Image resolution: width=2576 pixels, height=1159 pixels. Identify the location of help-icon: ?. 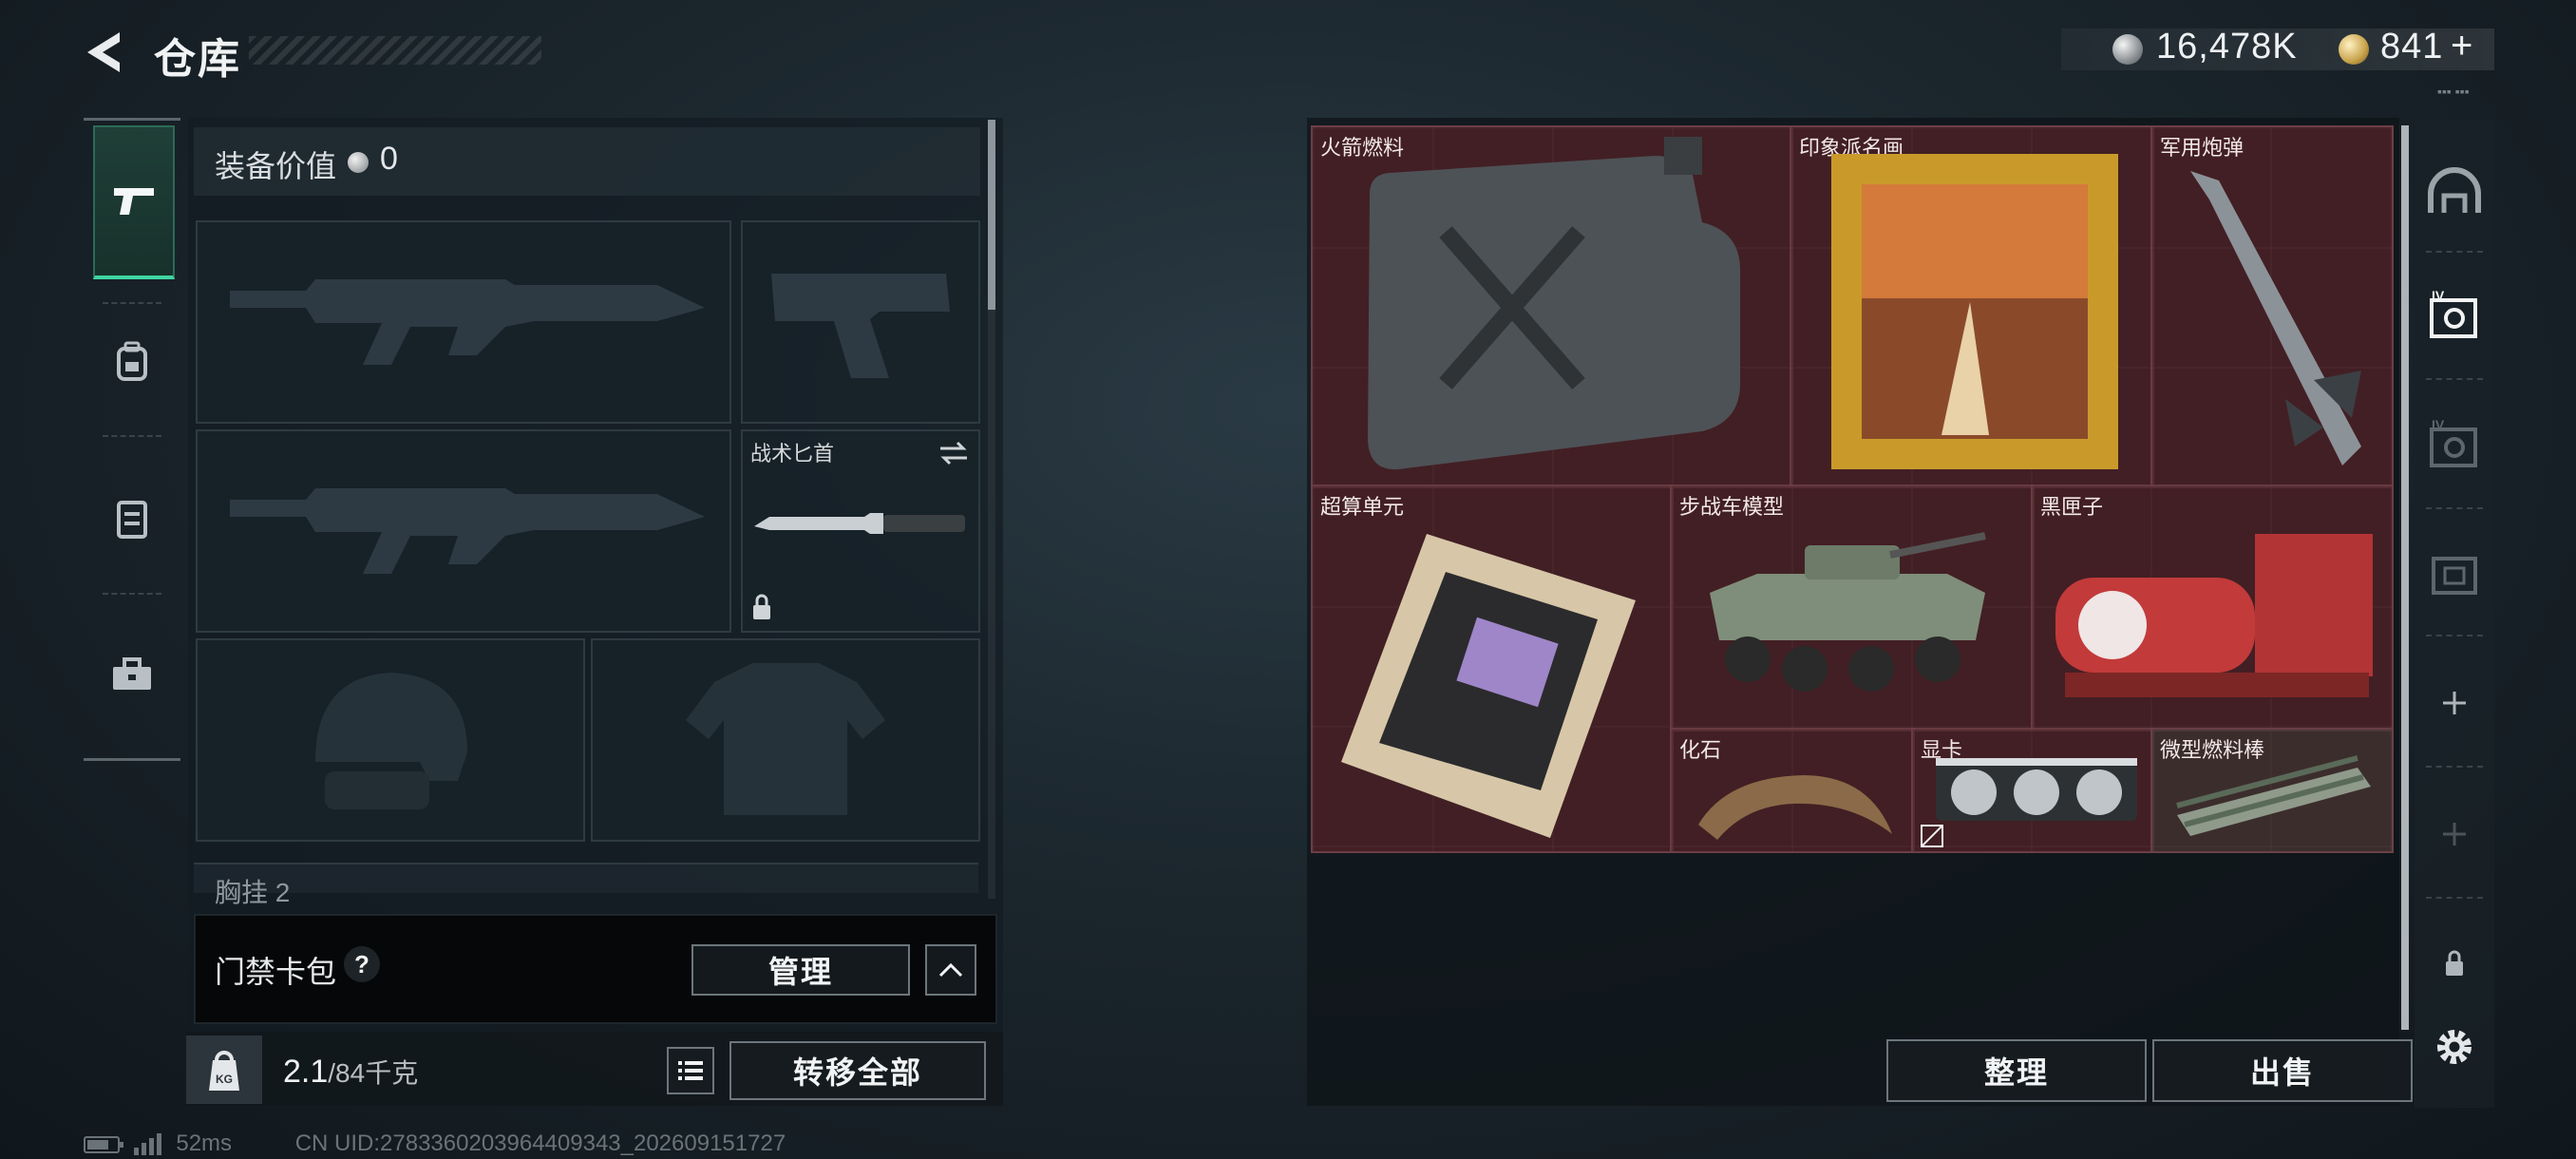
(362, 964).